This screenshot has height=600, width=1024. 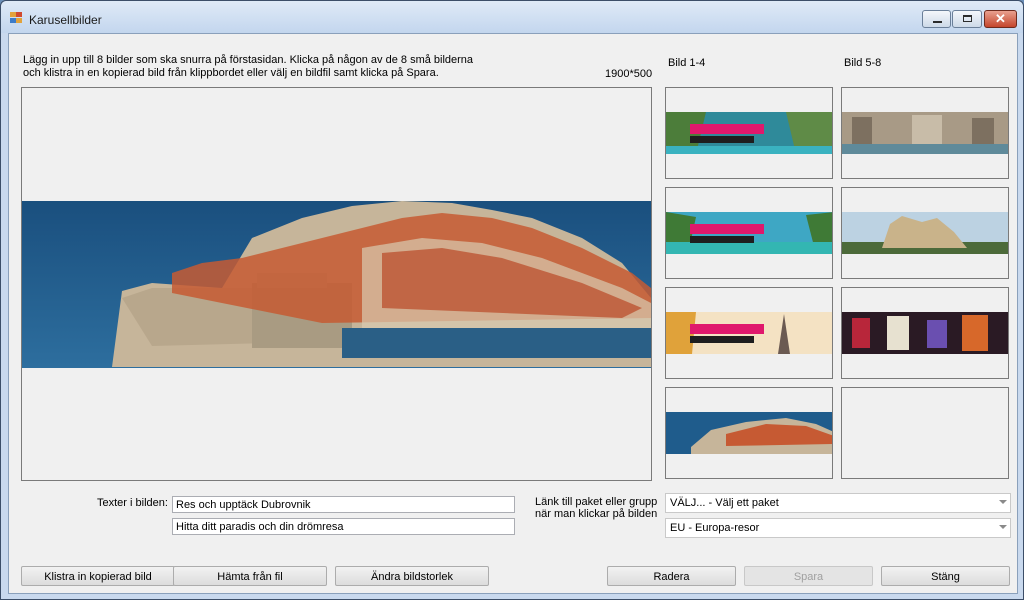 I want to click on thumbnail-5-image, so click(x=925, y=133).